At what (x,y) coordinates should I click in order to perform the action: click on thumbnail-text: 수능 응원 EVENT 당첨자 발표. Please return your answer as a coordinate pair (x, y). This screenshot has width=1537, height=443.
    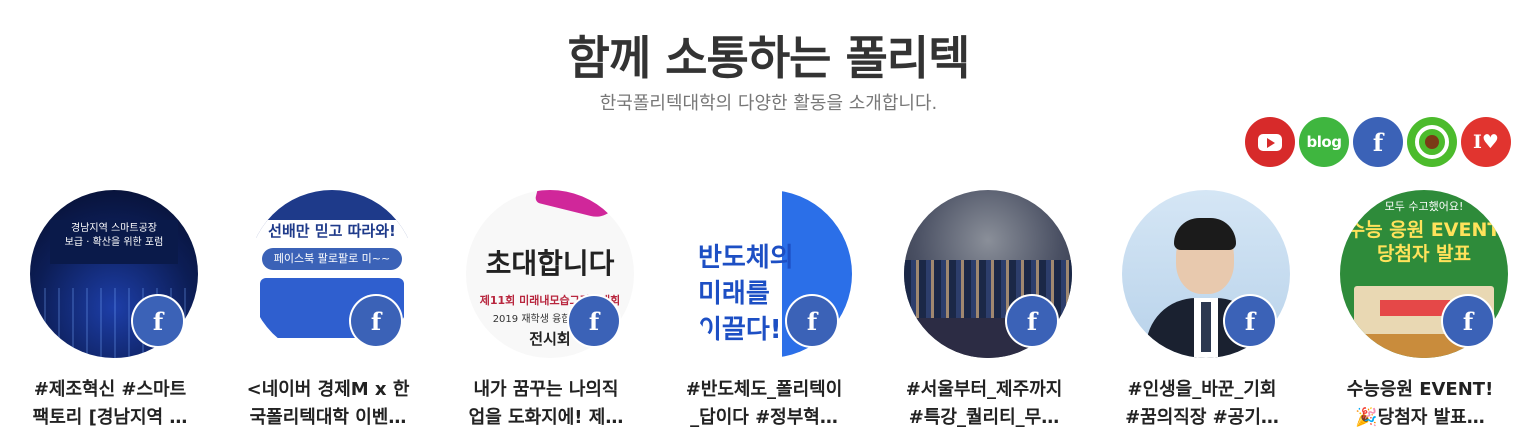
    Looking at the image, I should click on (1424, 242).